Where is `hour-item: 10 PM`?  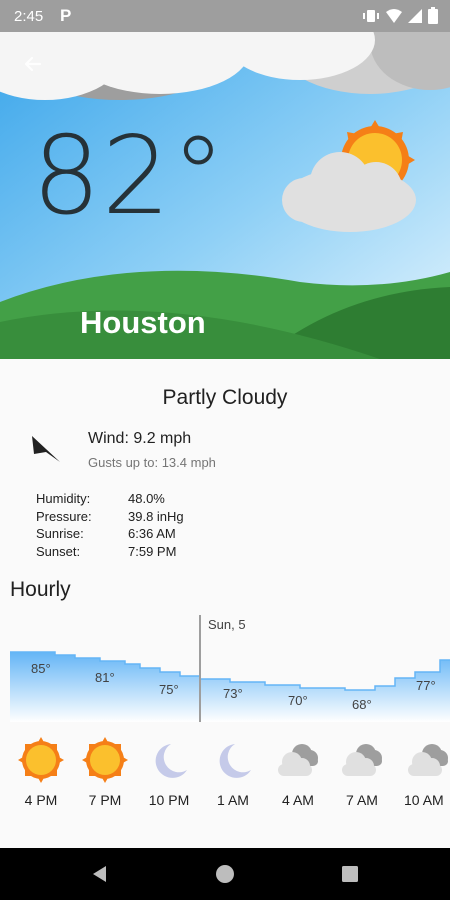
hour-item: 10 PM is located at coordinates (169, 771).